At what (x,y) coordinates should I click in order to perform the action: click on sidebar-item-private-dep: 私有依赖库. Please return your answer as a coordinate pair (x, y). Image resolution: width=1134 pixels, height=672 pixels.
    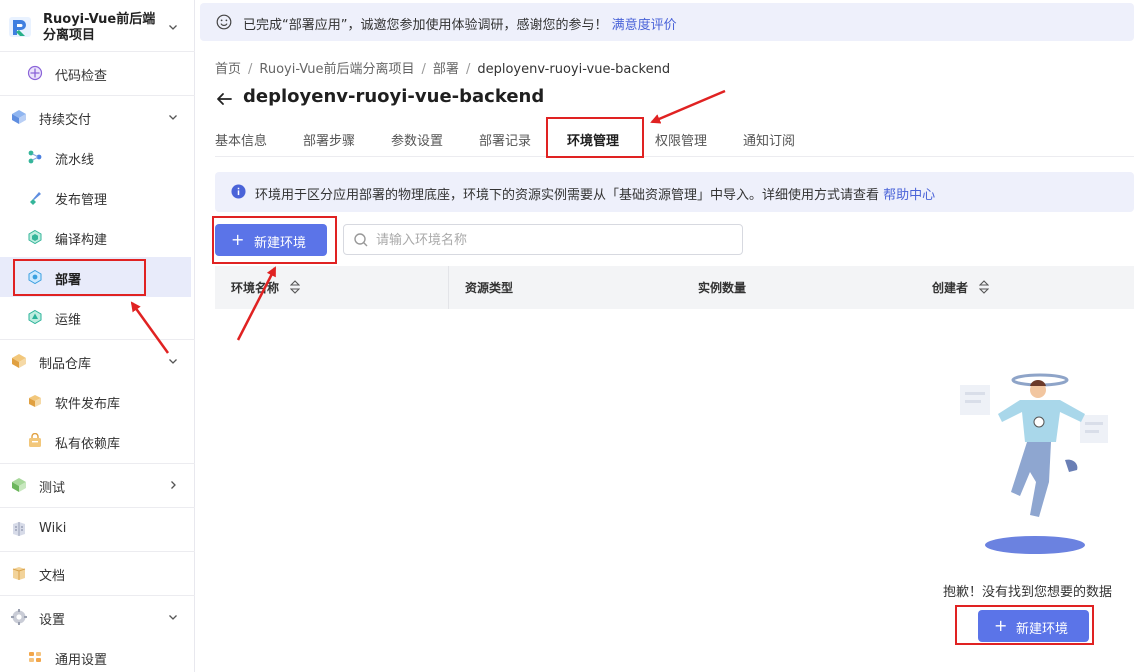
    Looking at the image, I should click on (97, 441).